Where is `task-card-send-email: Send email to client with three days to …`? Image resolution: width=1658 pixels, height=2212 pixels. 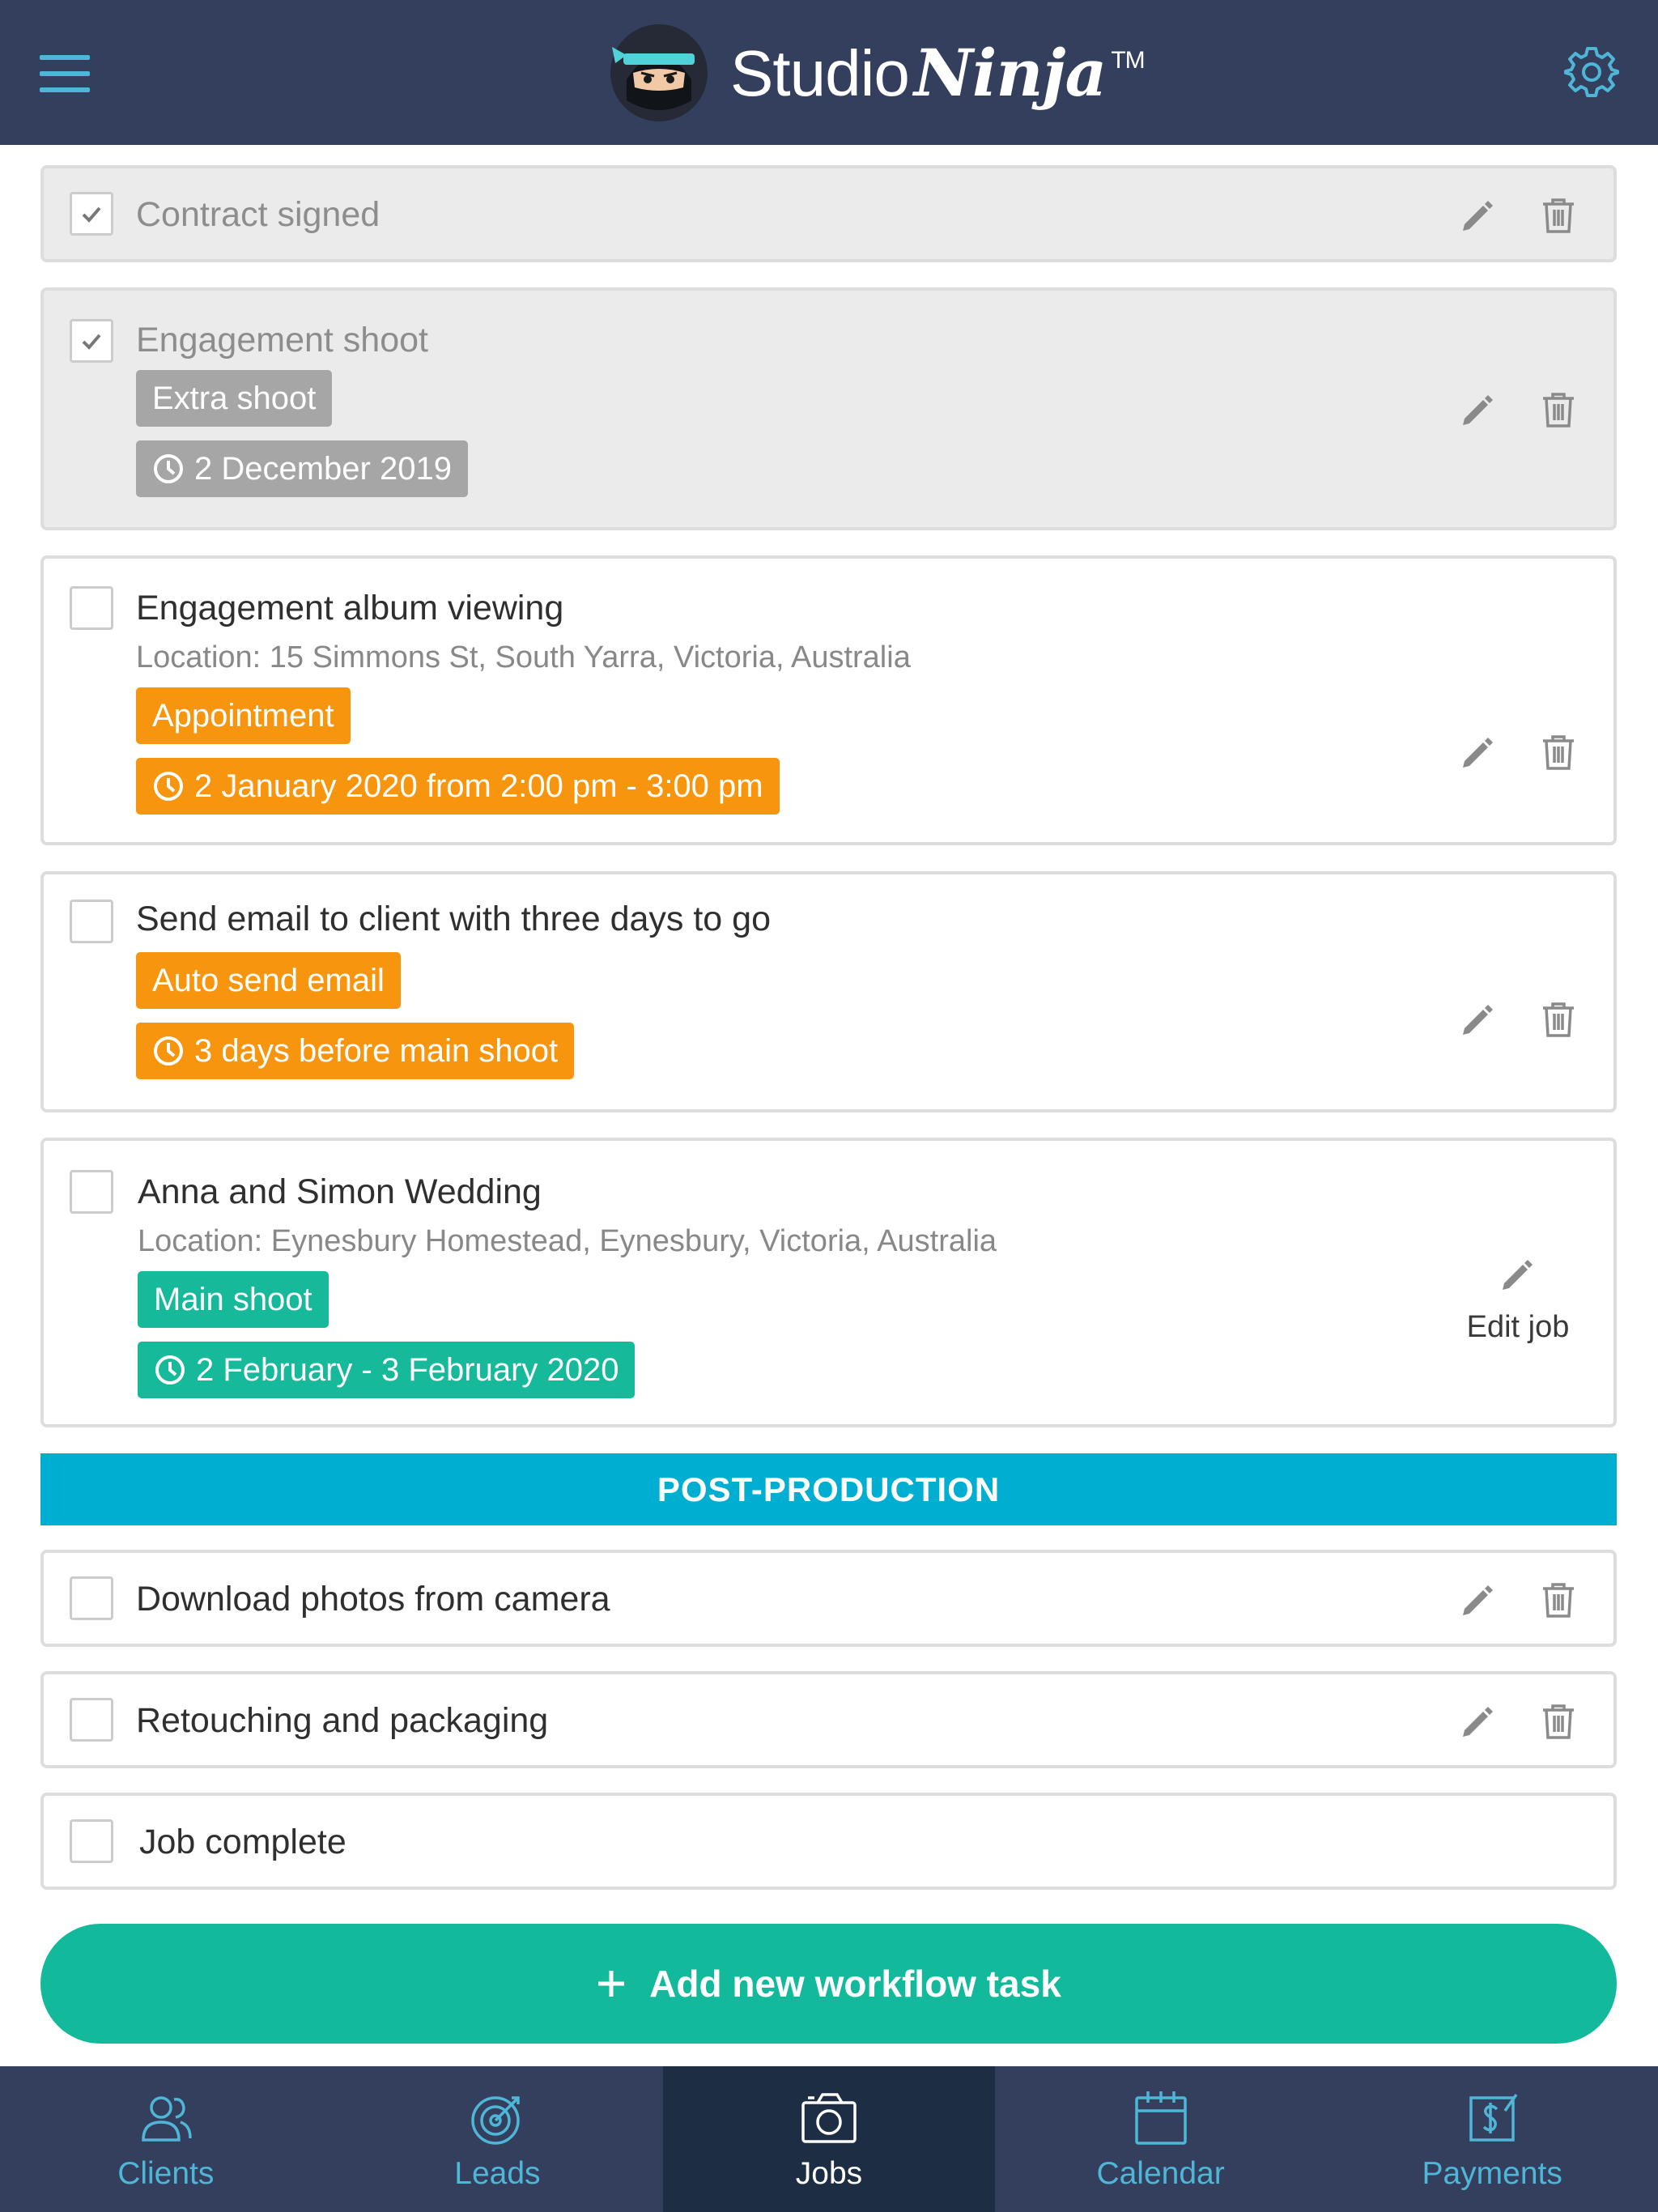
task-card-send-email: Send email to client with three days to … is located at coordinates (828, 992).